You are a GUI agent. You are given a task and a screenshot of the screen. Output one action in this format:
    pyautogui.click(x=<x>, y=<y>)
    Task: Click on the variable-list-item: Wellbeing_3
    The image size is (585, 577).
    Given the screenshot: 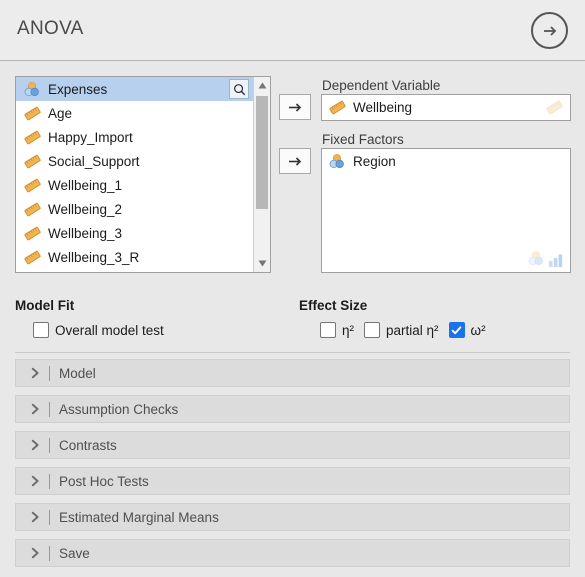 What is the action you would take?
    pyautogui.click(x=134, y=233)
    